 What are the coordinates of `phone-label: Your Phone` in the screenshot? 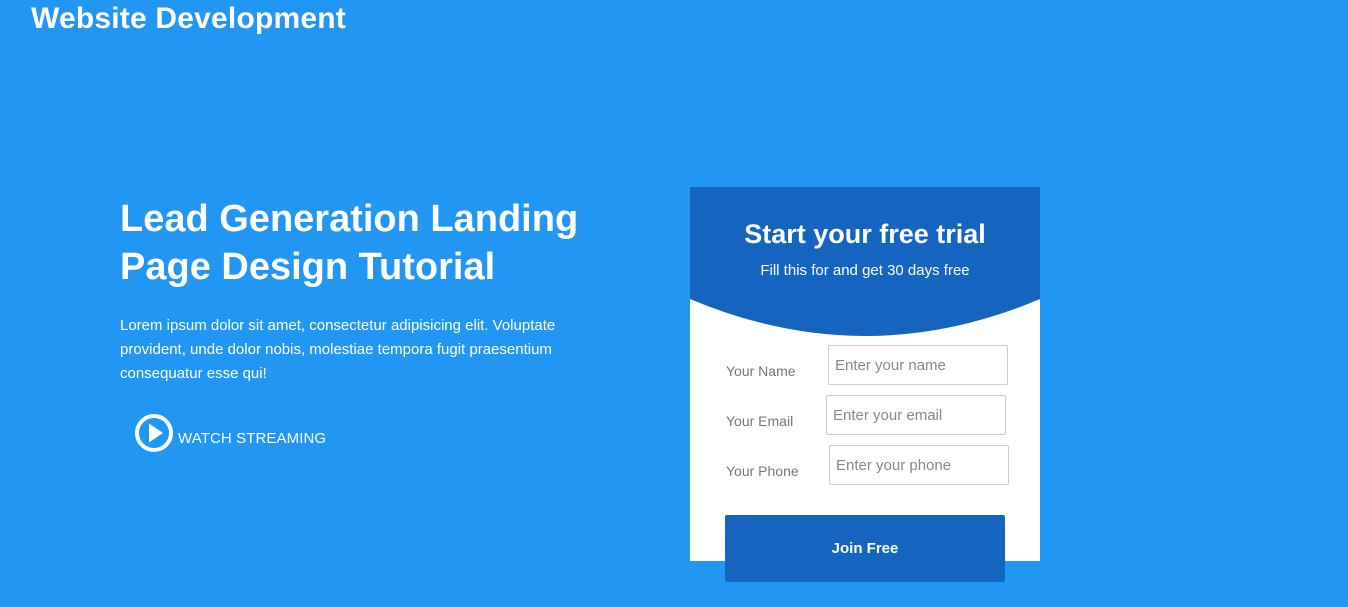 It's located at (762, 471).